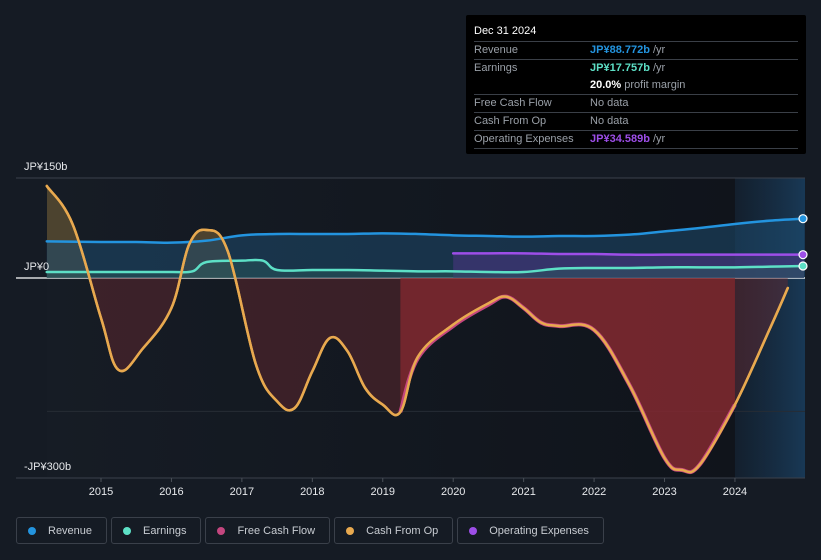  I want to click on tooltip-row: 20.0% profit margin, so click(636, 86).